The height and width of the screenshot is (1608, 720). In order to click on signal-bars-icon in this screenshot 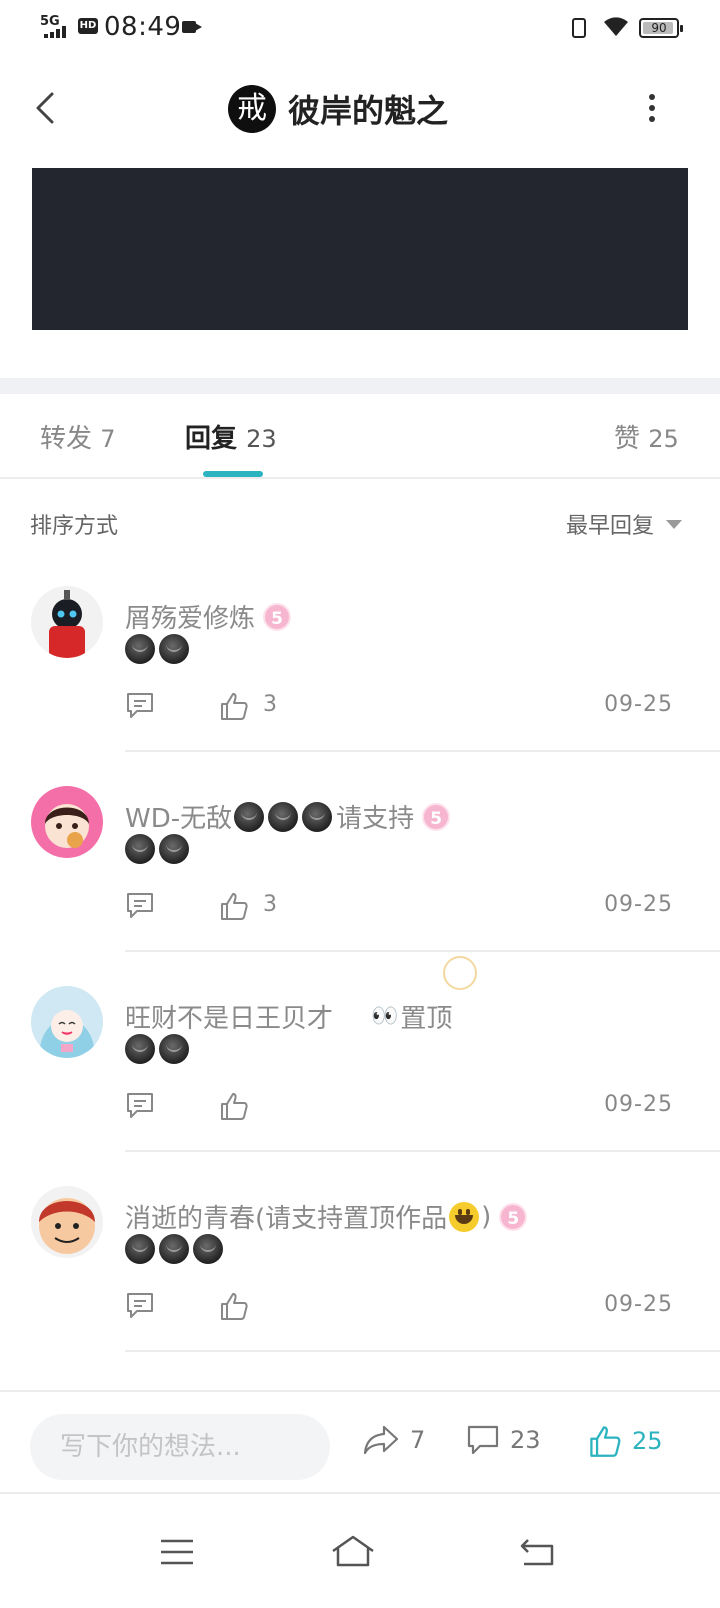, I will do `click(55, 32)`.